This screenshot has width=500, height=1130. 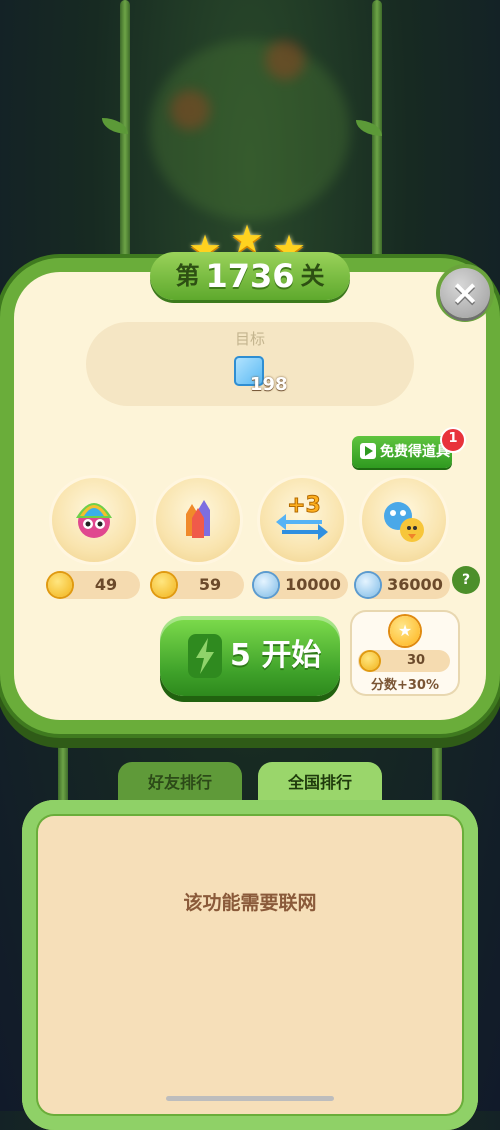 What do you see at coordinates (250, 903) in the screenshot?
I see `offline-message: 该功能需要联网` at bounding box center [250, 903].